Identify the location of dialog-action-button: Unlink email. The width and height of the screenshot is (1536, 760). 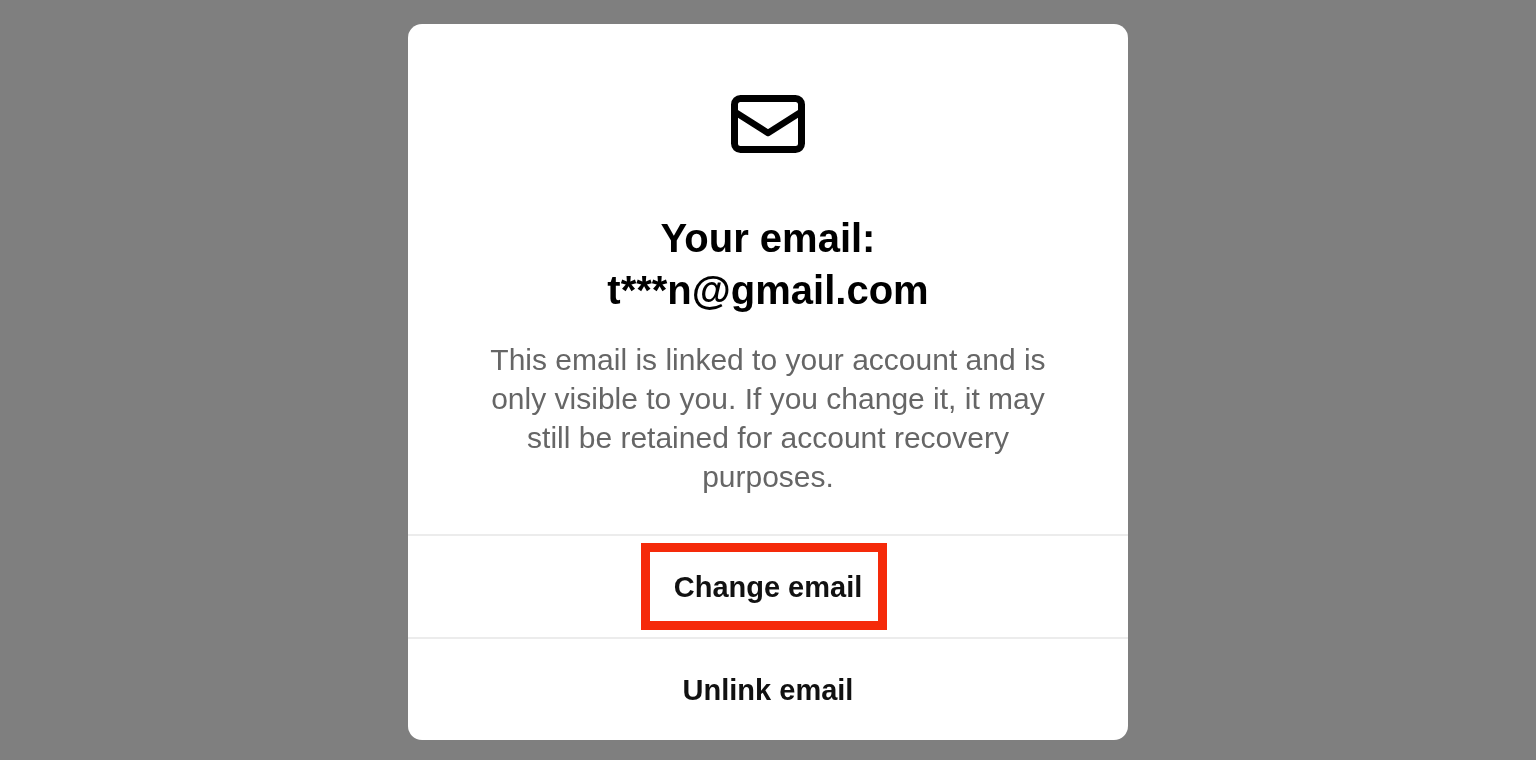
(768, 689).